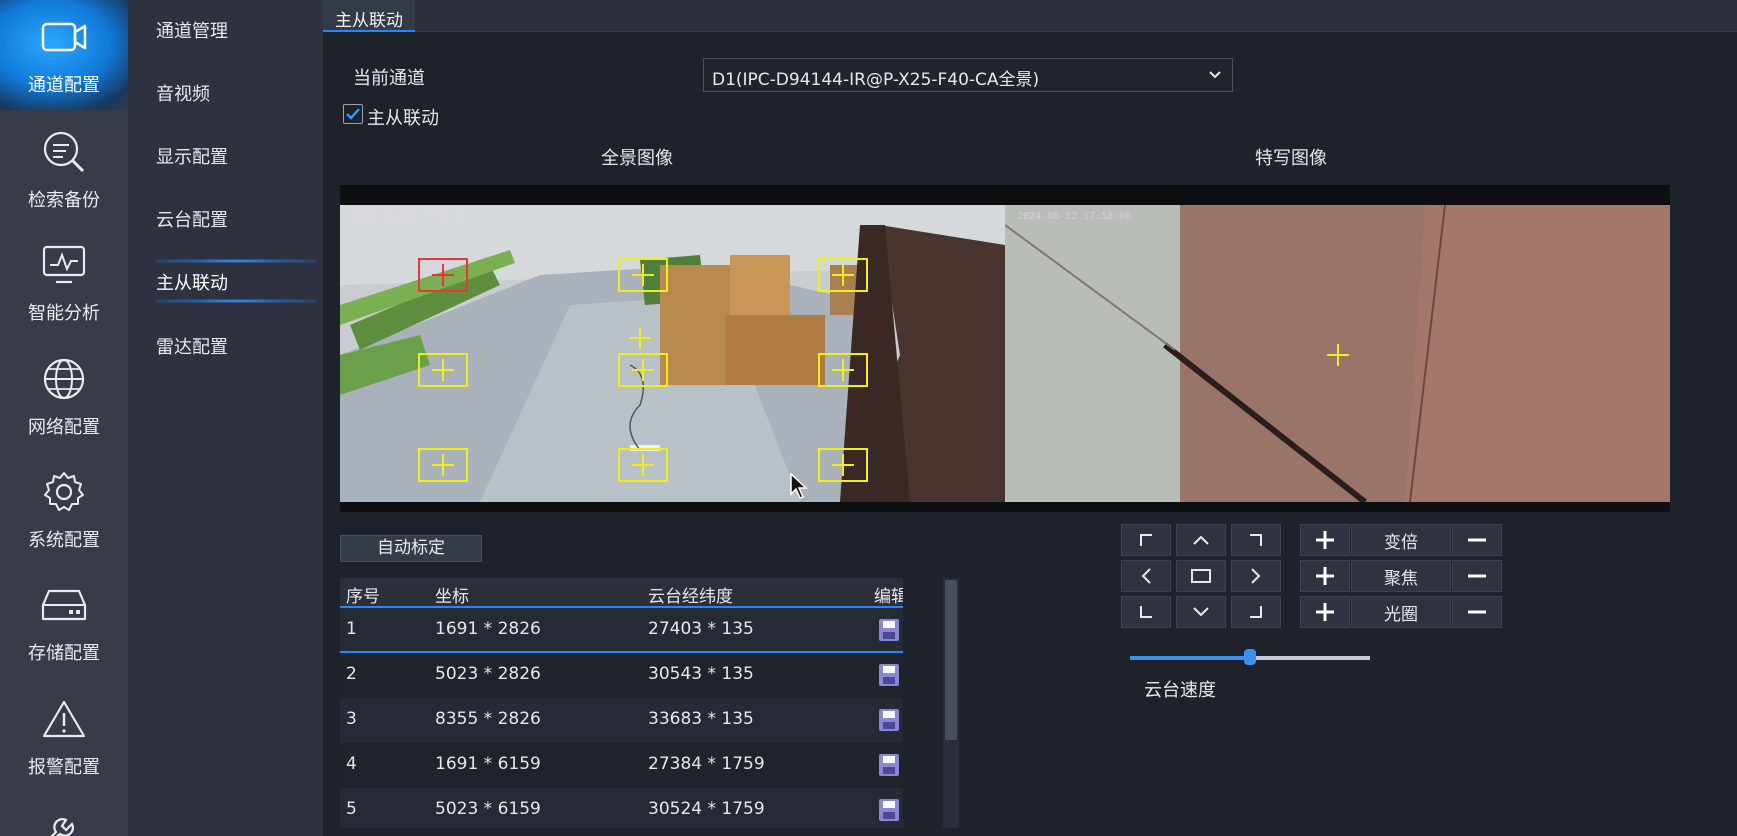 This screenshot has width=1737, height=836. I want to click on zoom-out-button, so click(1477, 540).